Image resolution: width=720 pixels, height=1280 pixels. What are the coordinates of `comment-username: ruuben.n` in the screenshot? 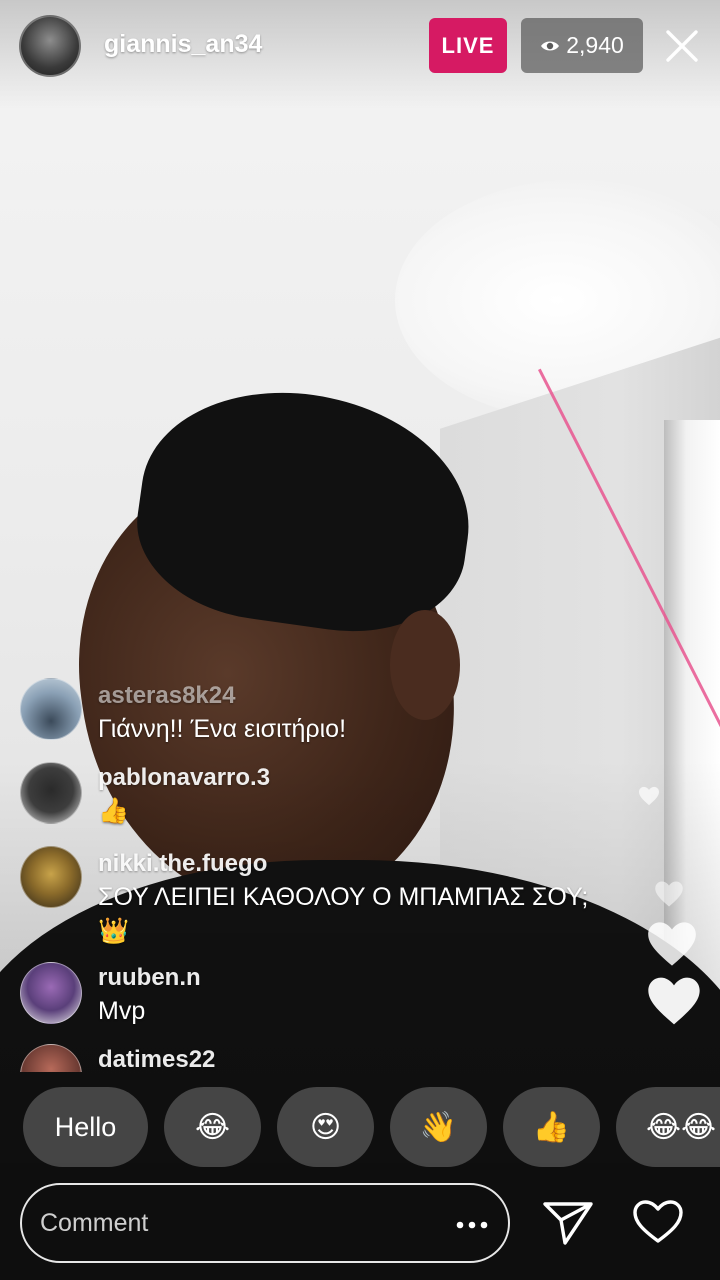 It's located at (149, 978).